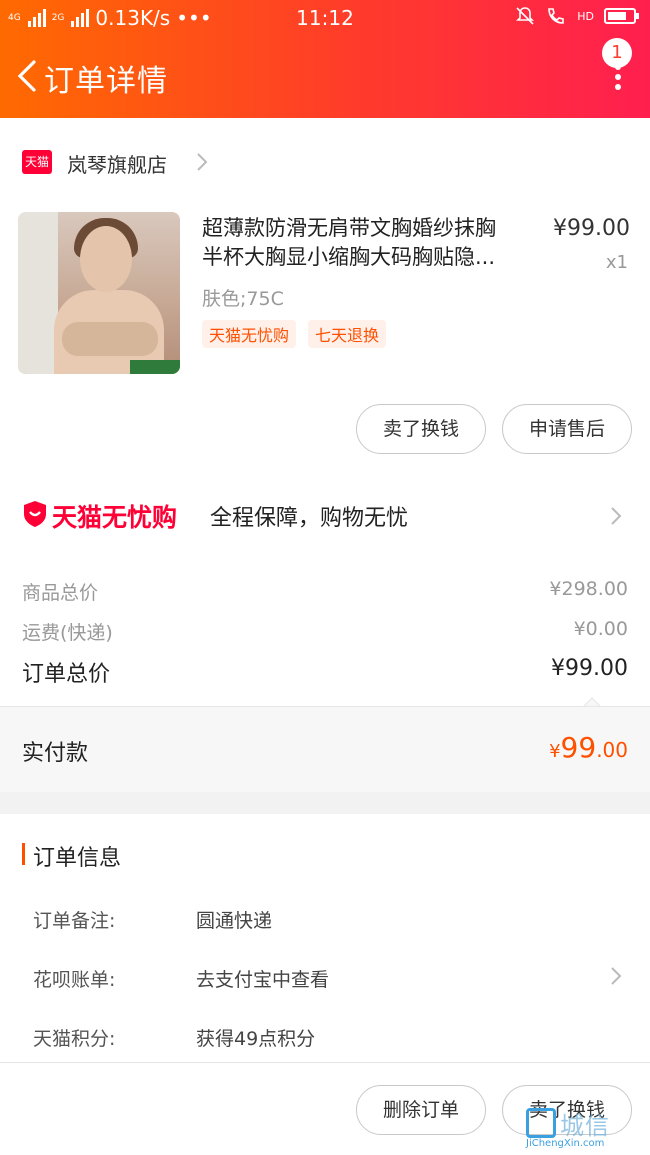 The height and width of the screenshot is (1155, 650). What do you see at coordinates (27, 76) in the screenshot?
I see `back-arrow-icon` at bounding box center [27, 76].